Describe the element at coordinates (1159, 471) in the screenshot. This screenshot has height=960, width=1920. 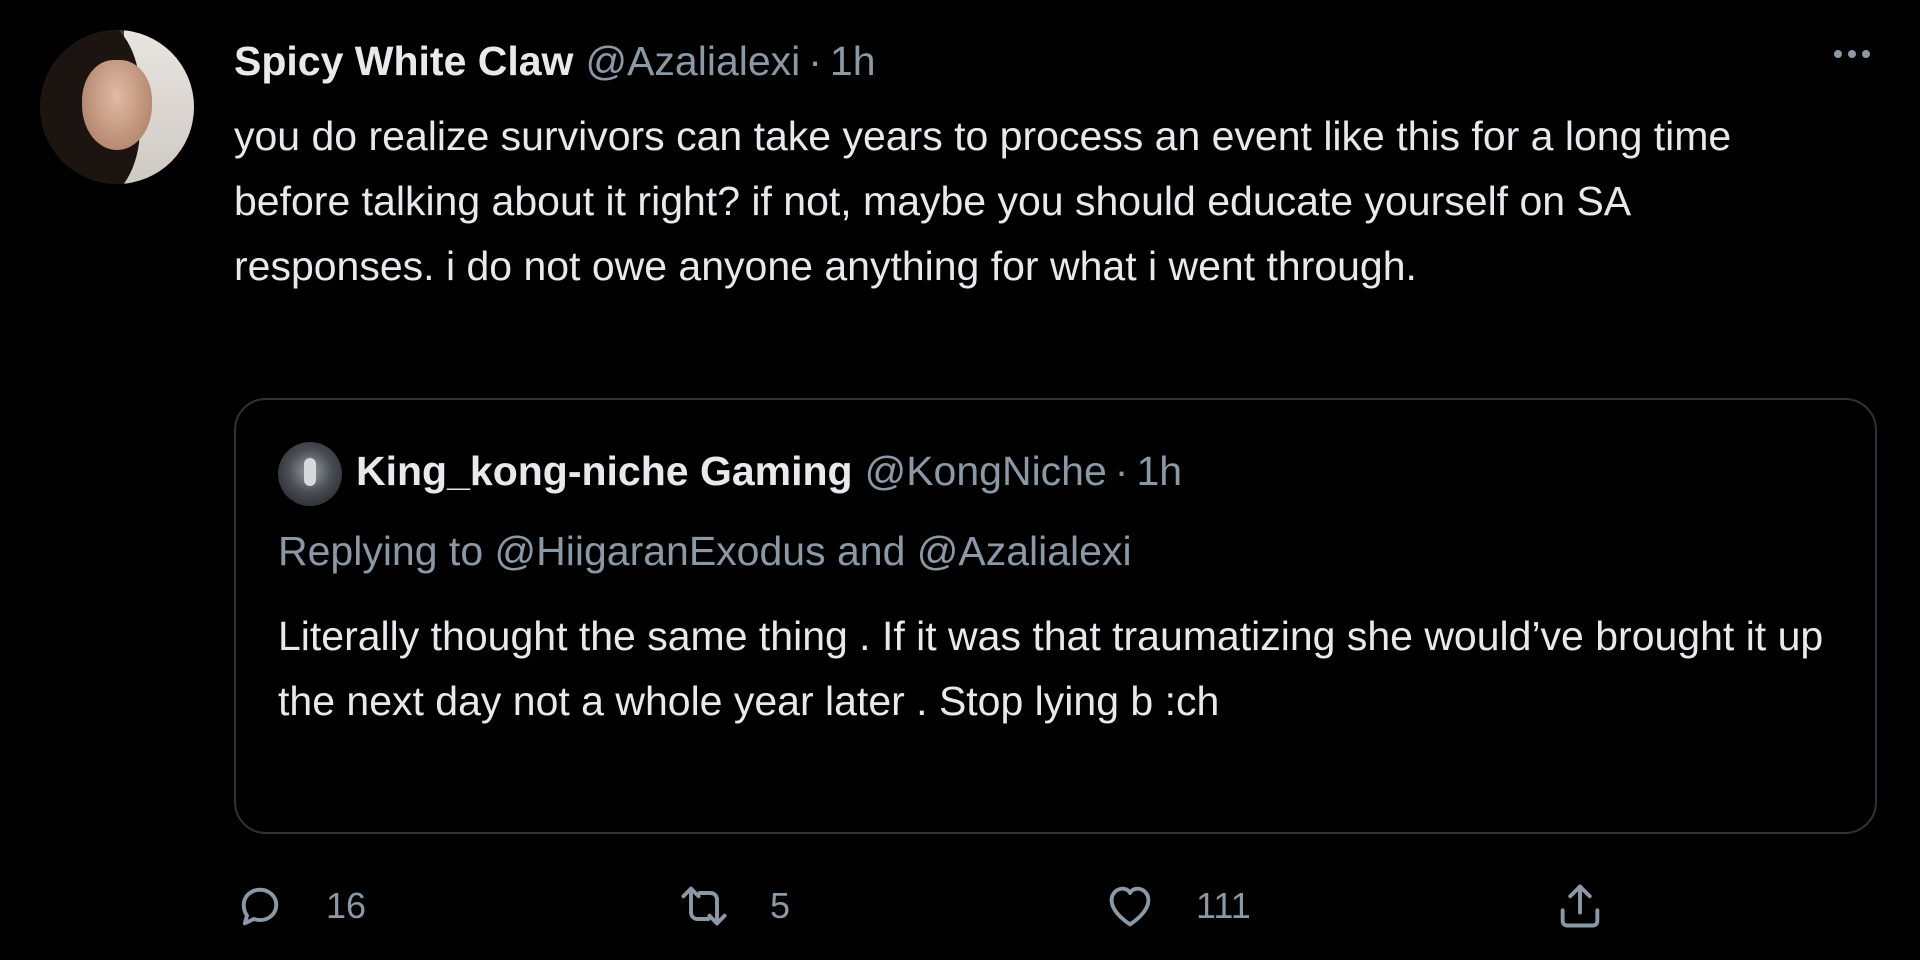
I see `quoted-tweet-timestamp: 1h` at that location.